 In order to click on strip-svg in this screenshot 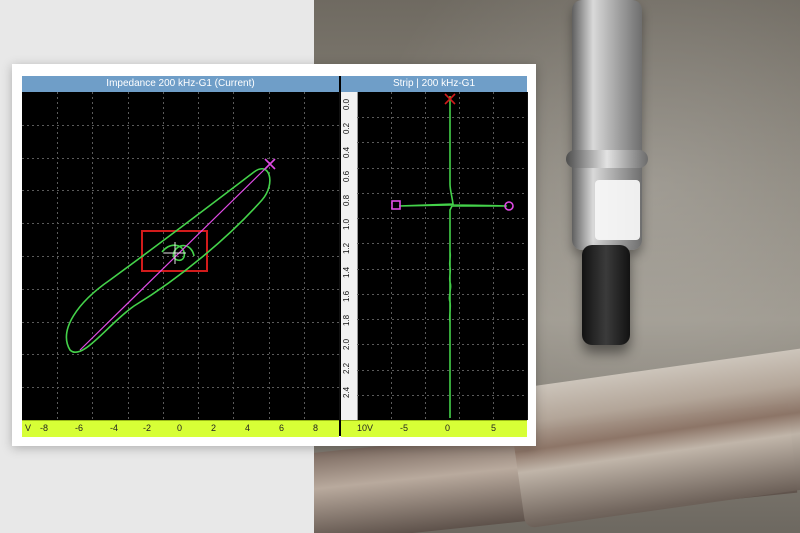, I will do `click(442, 256)`.